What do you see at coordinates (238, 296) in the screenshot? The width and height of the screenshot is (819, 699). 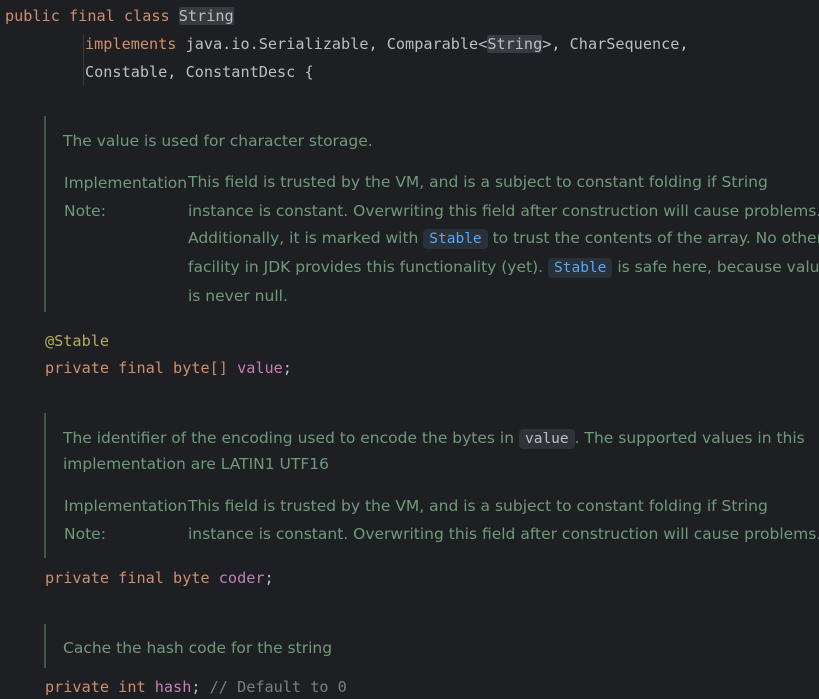 I see `impl-note-body-line: is never null.` at bounding box center [238, 296].